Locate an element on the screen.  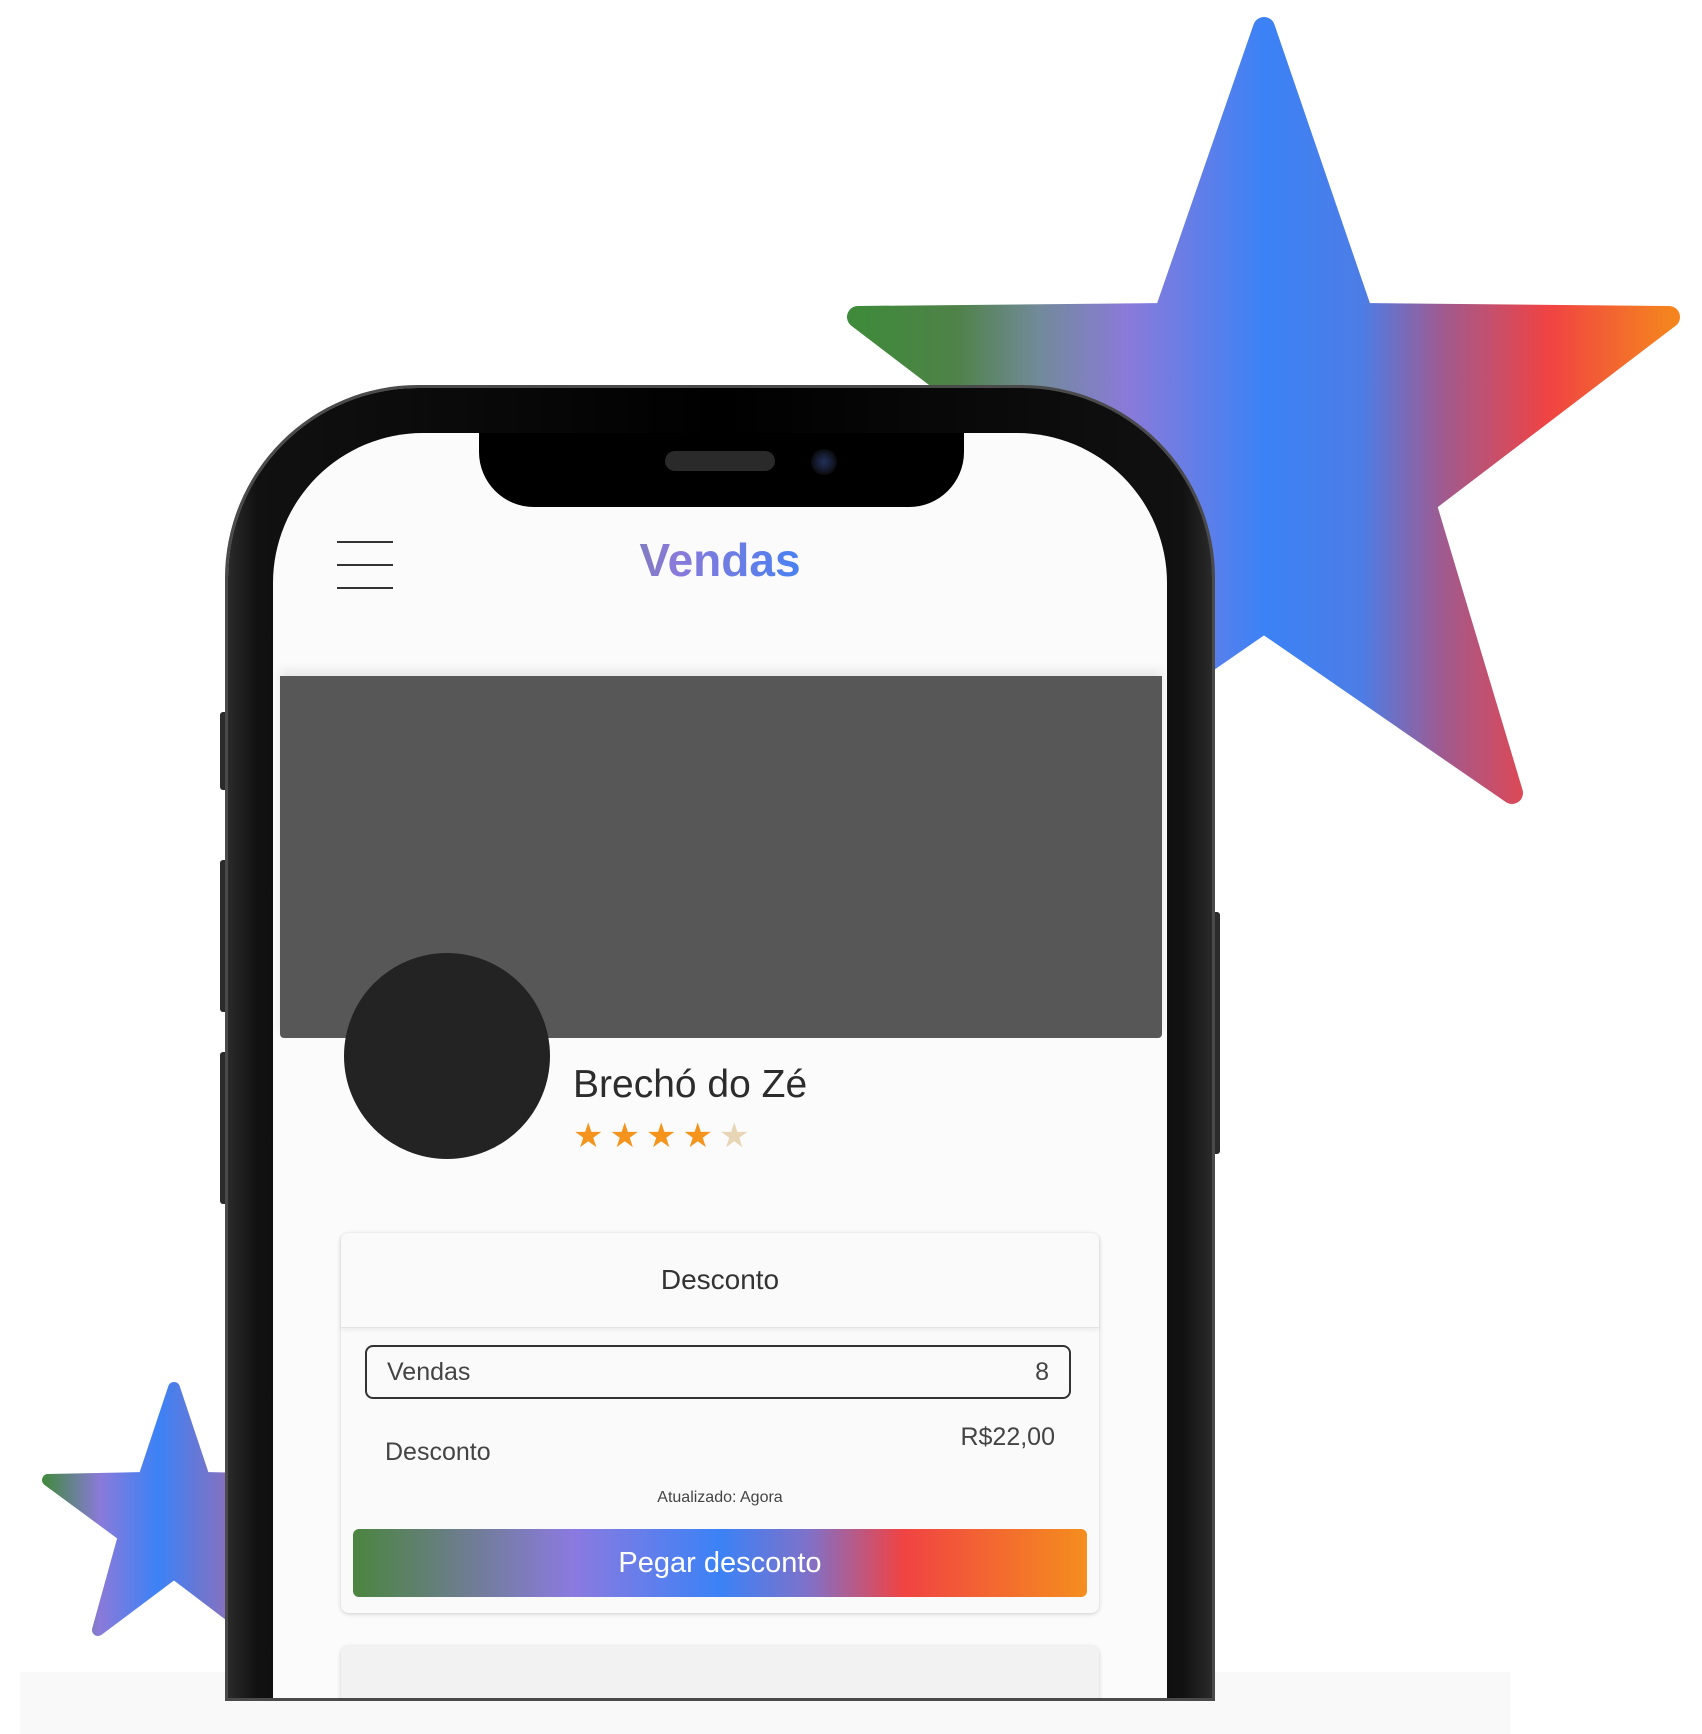
store-rating: ★ ★ ★ ★ ★ is located at coordinates (661, 1136).